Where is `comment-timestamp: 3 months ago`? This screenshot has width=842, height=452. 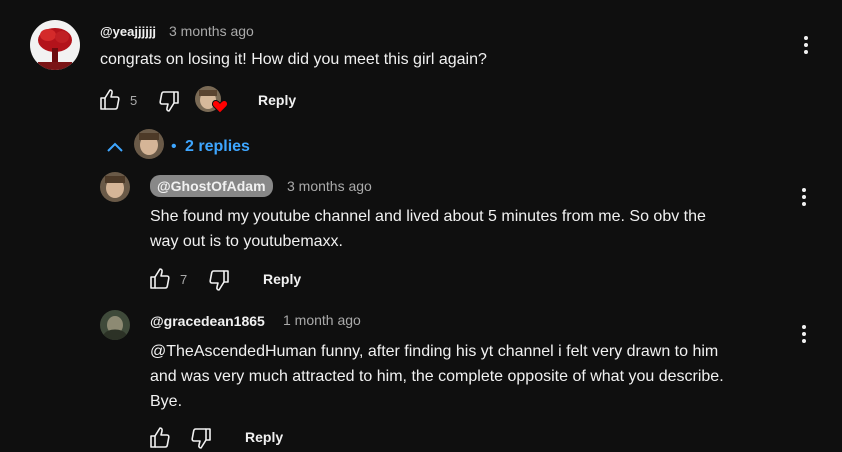 comment-timestamp: 3 months ago is located at coordinates (211, 31).